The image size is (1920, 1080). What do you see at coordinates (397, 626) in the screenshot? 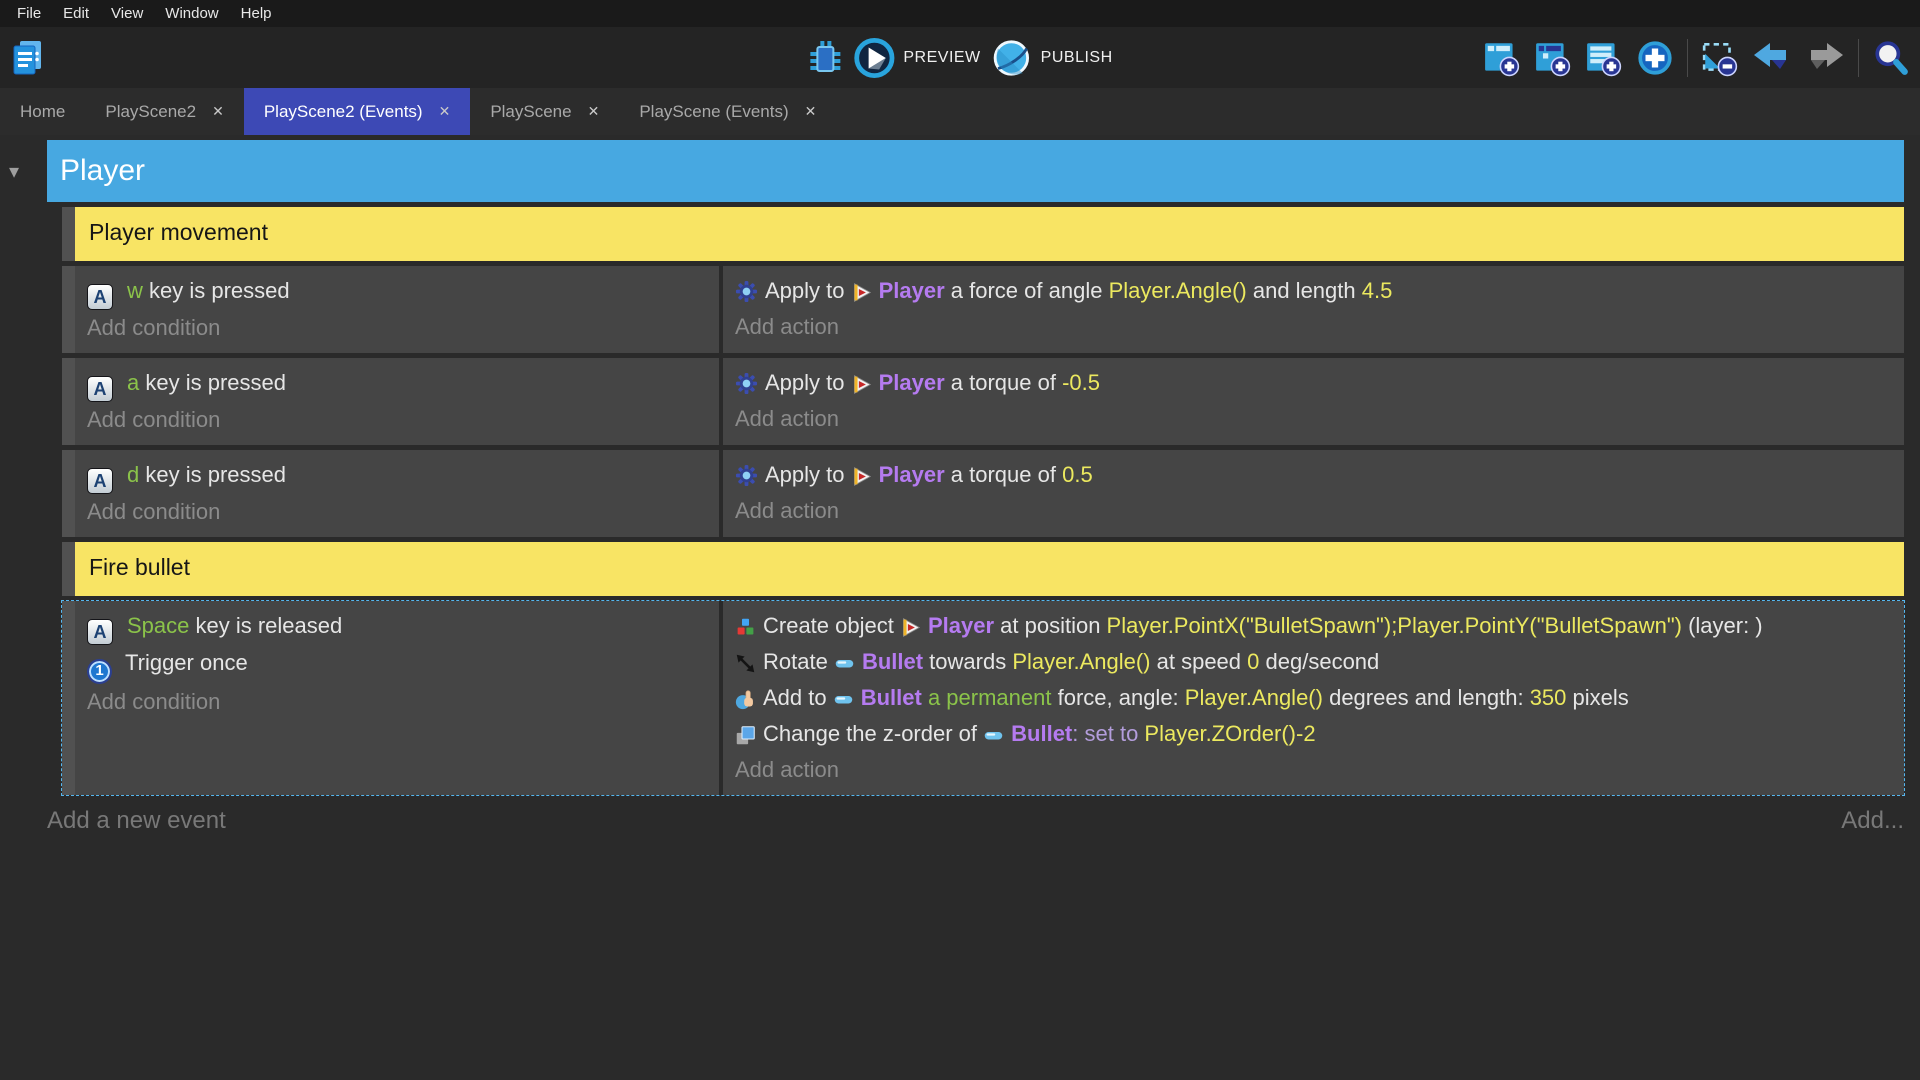
I see `condition-line: A Space key is released` at bounding box center [397, 626].